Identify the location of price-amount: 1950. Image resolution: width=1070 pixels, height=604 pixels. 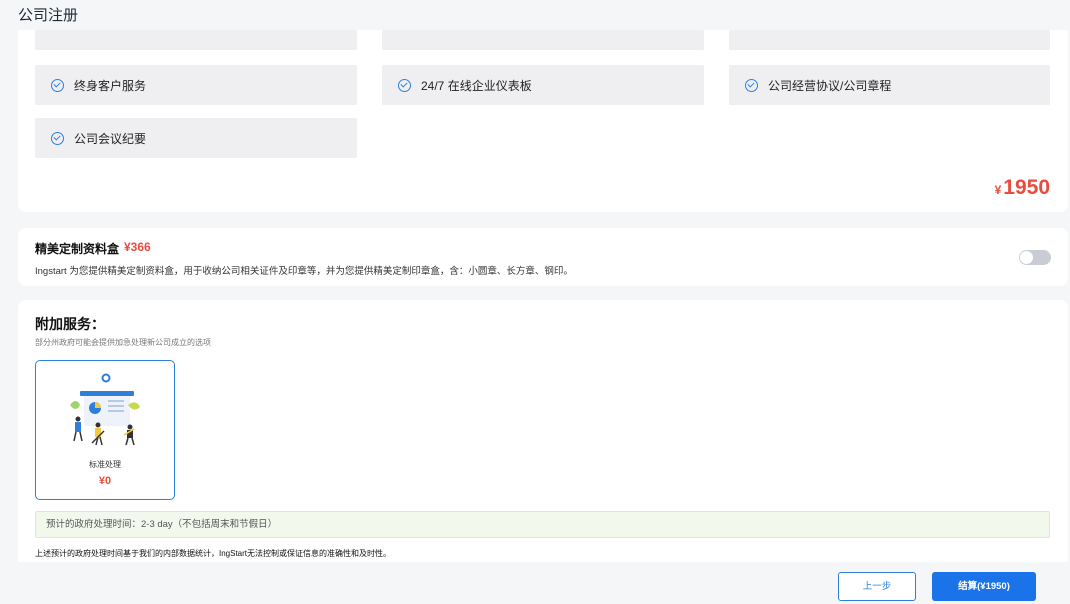
(1026, 187).